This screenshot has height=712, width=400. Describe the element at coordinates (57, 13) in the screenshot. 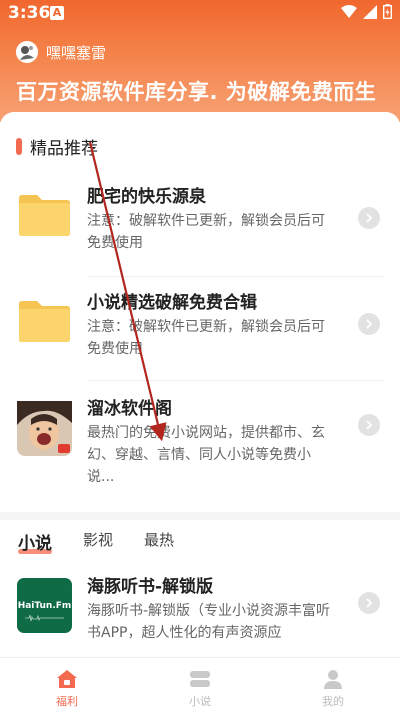

I see `notification-icon: A` at that location.